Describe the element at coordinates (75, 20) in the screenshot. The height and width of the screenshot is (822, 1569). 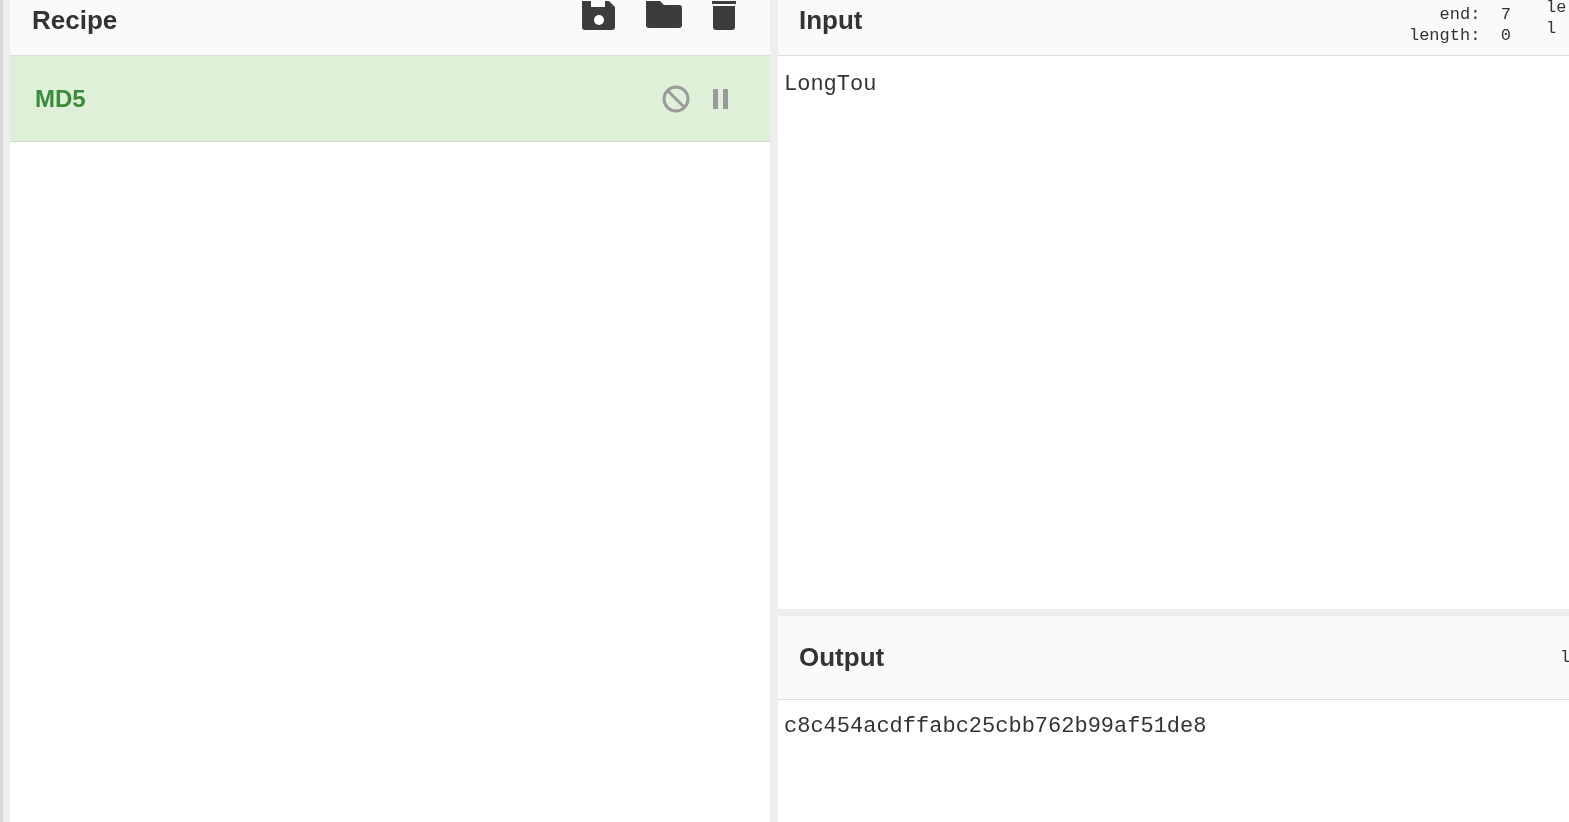
I see `panel-title: Recipe` at that location.